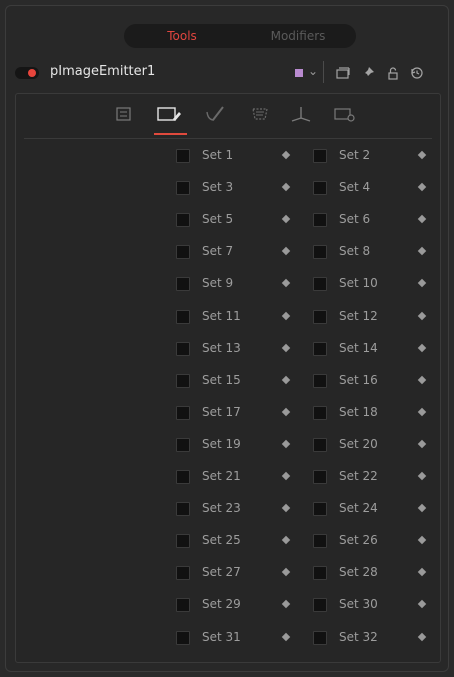 Image resolution: width=454 pixels, height=677 pixels. I want to click on set-label: Set 25, so click(221, 540).